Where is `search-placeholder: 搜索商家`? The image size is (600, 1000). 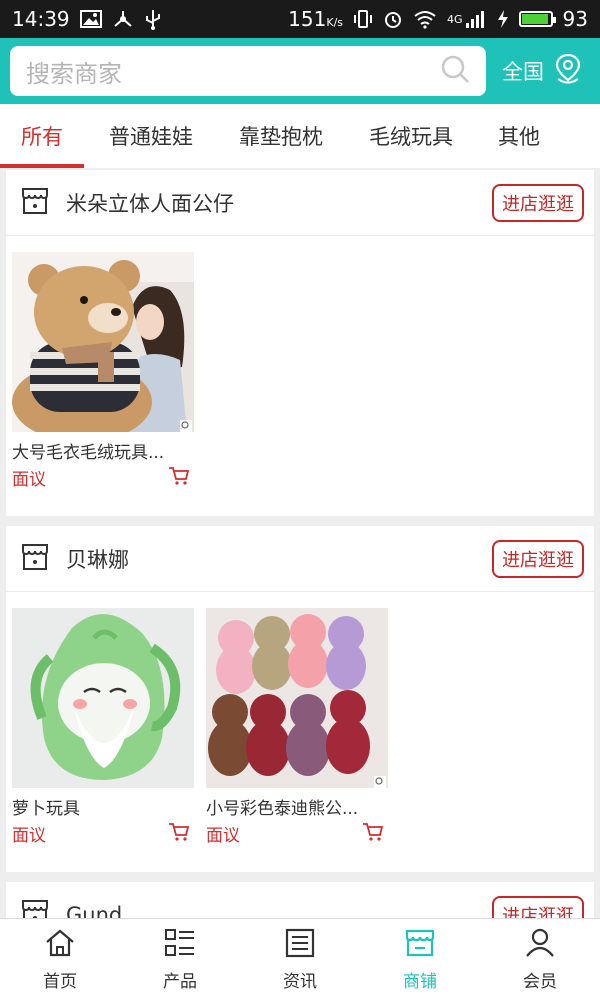 search-placeholder: 搜索商家 is located at coordinates (74, 73).